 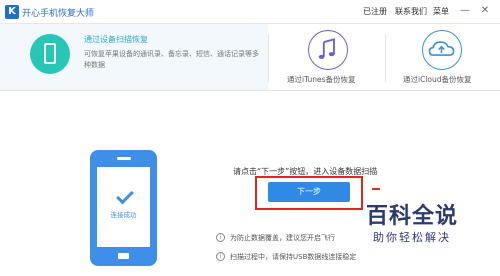 I want to click on connection-status: 连接成功, so click(x=123, y=215).